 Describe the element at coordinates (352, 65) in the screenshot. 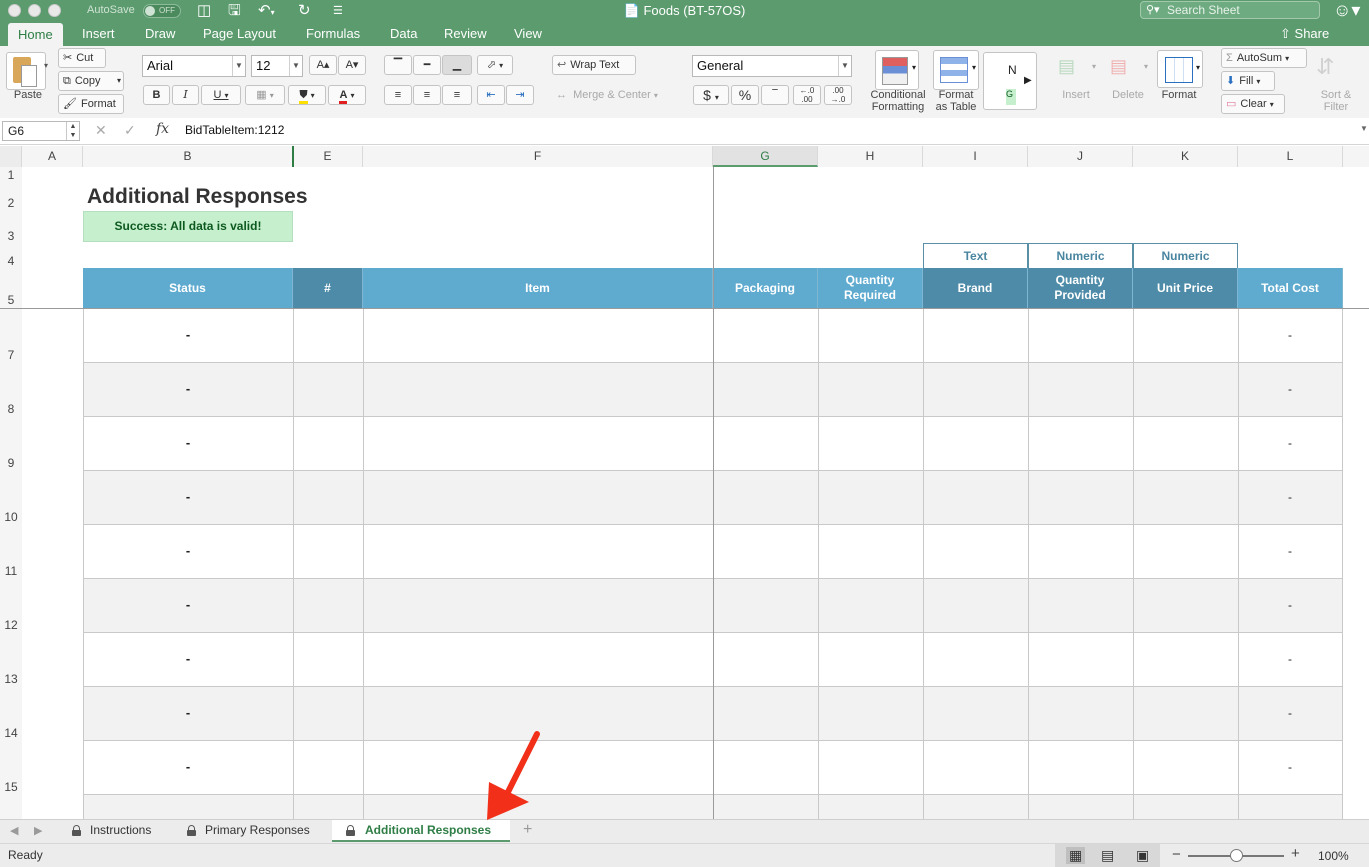

I see `decrease-font-size-button: A▾` at that location.